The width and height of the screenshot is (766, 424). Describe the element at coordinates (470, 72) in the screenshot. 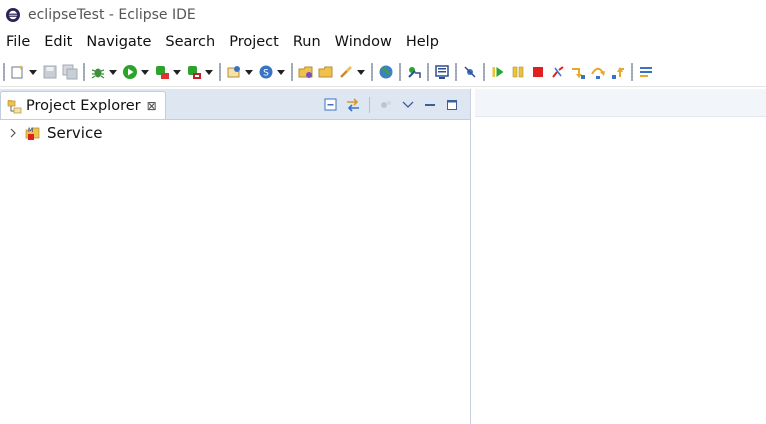

I see `skip-breakpoints-icon` at that location.